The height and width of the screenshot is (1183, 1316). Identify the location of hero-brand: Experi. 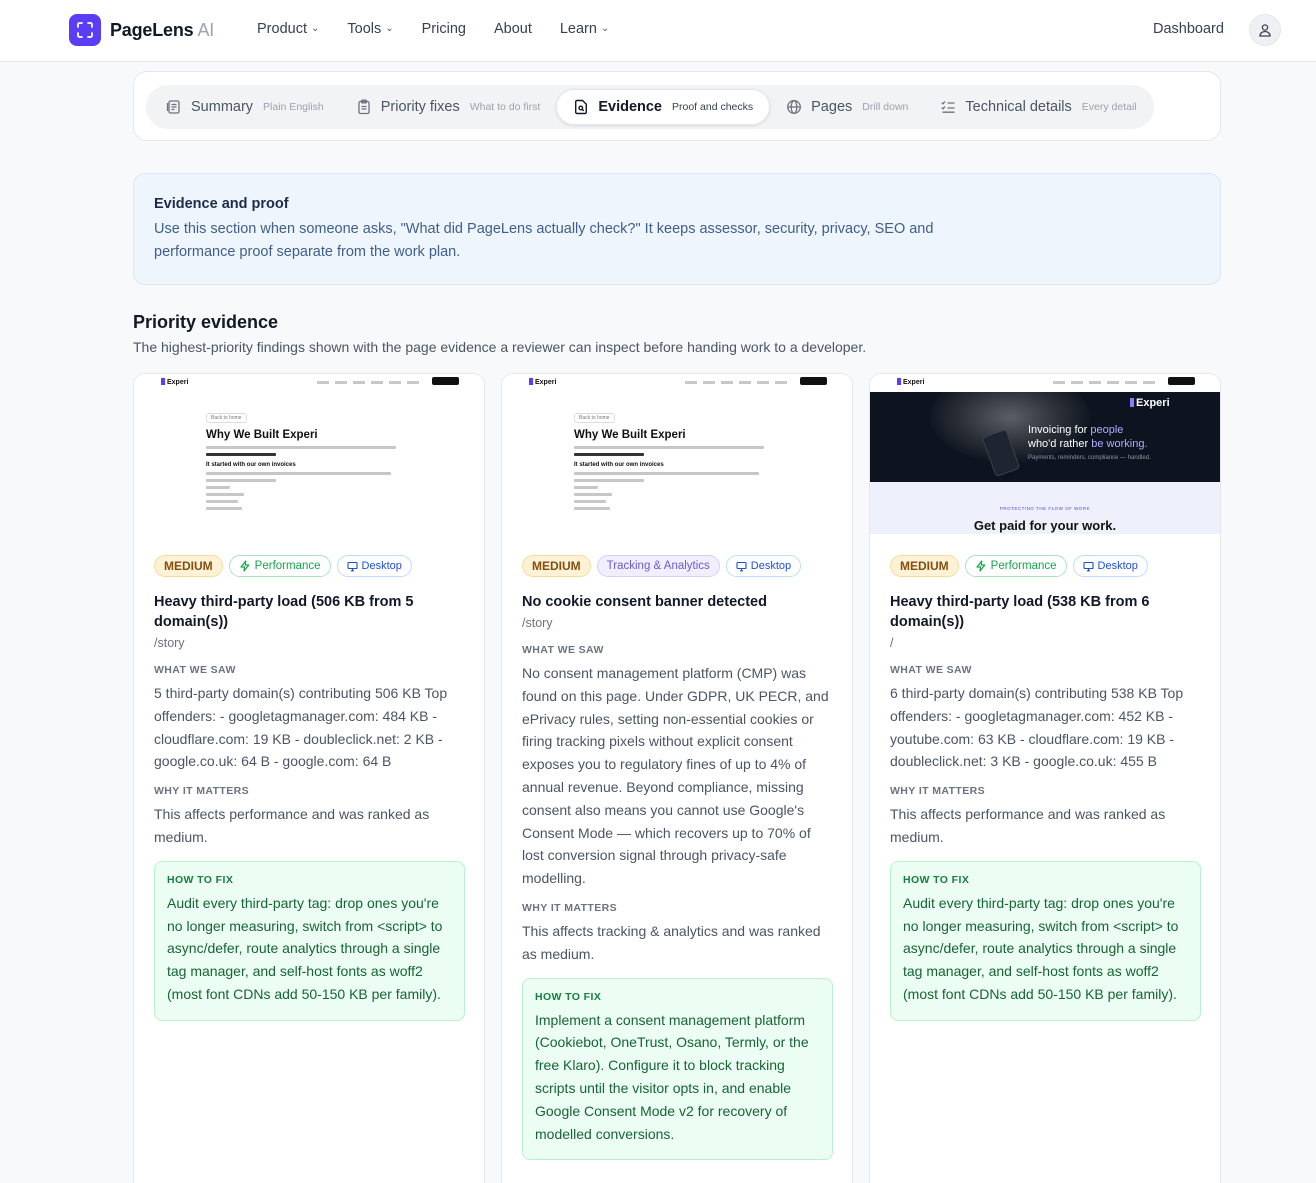
(1150, 403).